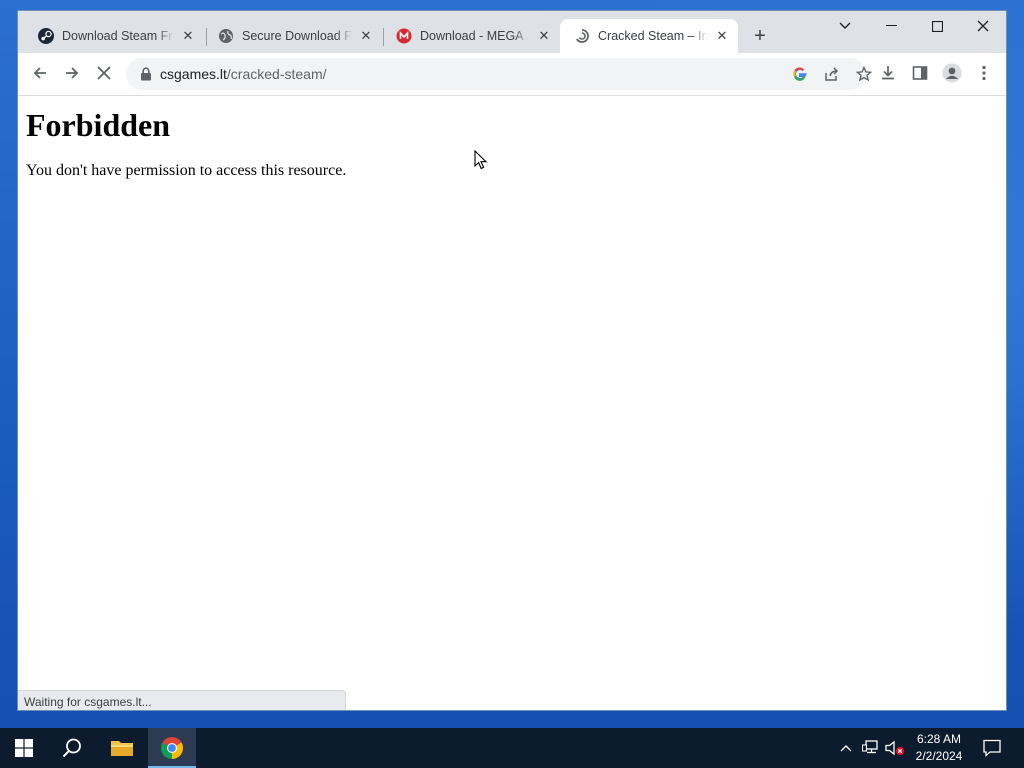 The width and height of the screenshot is (1024, 768). I want to click on tab-title: Download - MEGA, so click(472, 36).